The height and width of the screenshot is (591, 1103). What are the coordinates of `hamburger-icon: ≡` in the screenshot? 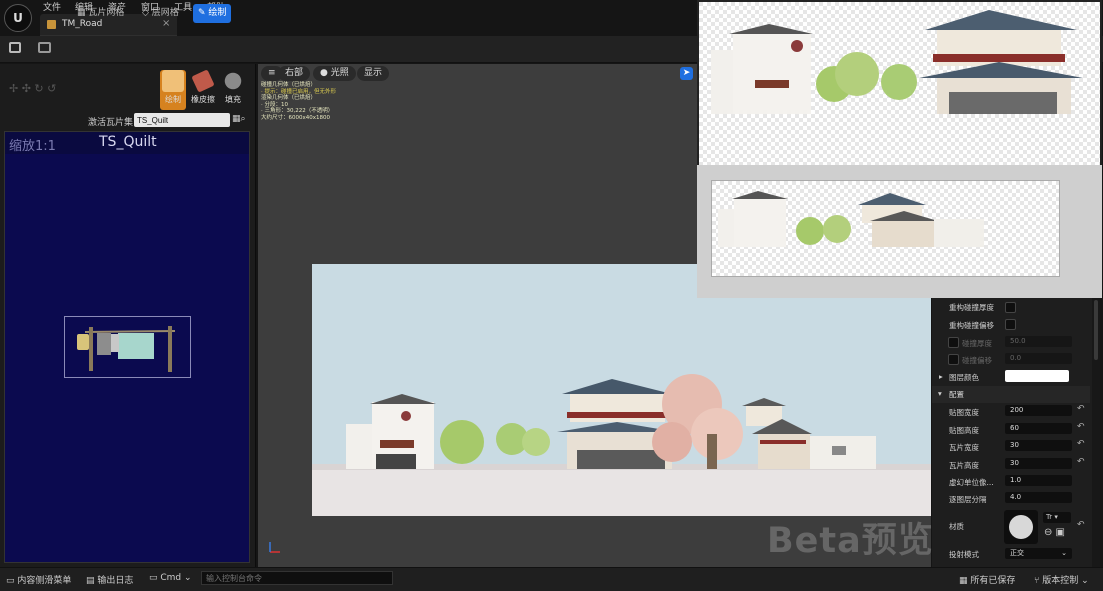 It's located at (272, 73).